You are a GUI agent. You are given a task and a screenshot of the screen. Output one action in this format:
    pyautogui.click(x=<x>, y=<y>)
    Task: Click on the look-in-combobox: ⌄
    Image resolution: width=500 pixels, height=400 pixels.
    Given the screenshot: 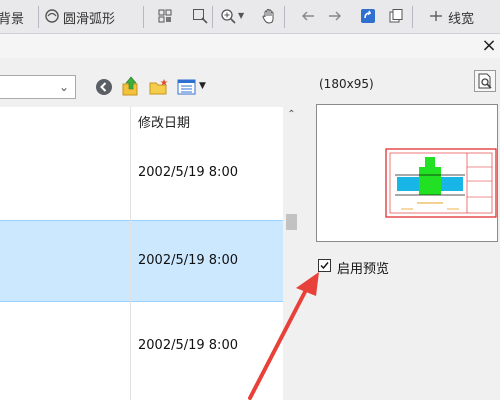 What is the action you would take?
    pyautogui.click(x=38, y=87)
    